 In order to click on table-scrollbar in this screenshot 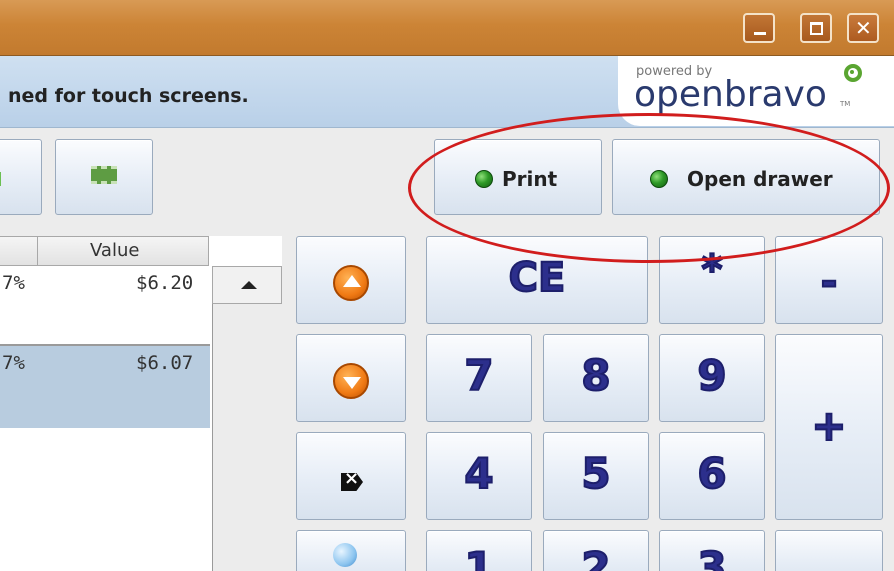, I will do `click(247, 418)`.